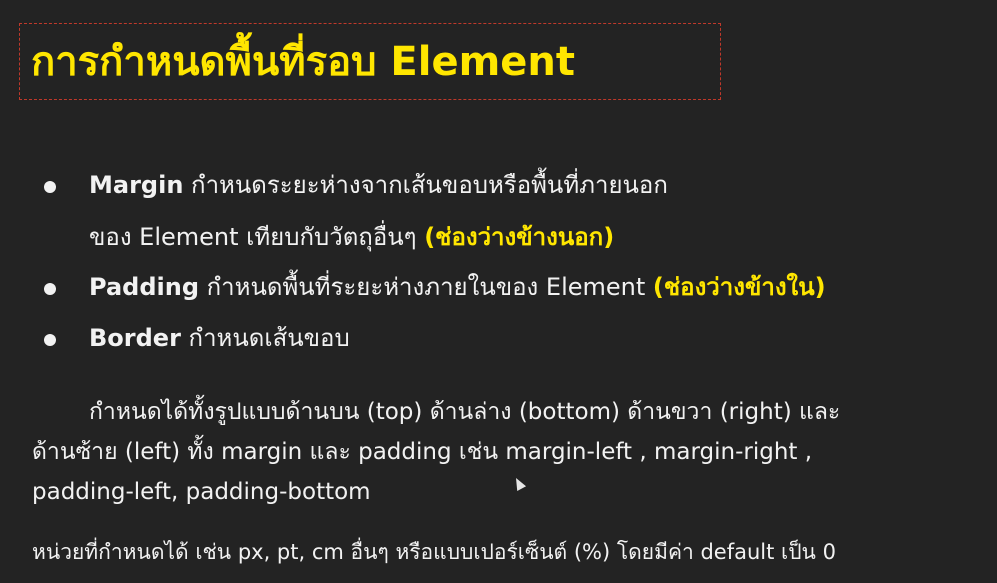  I want to click on bullet-border-text: กำหนดเส้นขอบ, so click(265, 338).